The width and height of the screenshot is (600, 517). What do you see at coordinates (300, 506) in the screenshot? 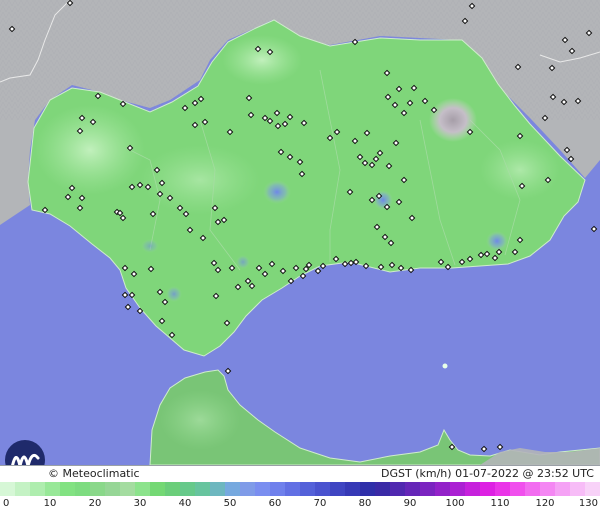
I see `color-scale-ticks: 0 10 20 30 40 50 60 70 80 90 100 110 120 130` at bounding box center [300, 506].